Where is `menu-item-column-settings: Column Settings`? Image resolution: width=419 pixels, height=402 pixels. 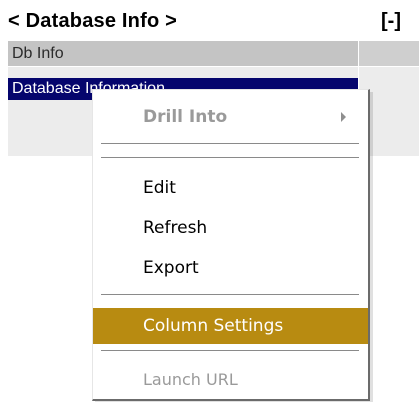 menu-item-column-settings: Column Settings is located at coordinates (230, 326).